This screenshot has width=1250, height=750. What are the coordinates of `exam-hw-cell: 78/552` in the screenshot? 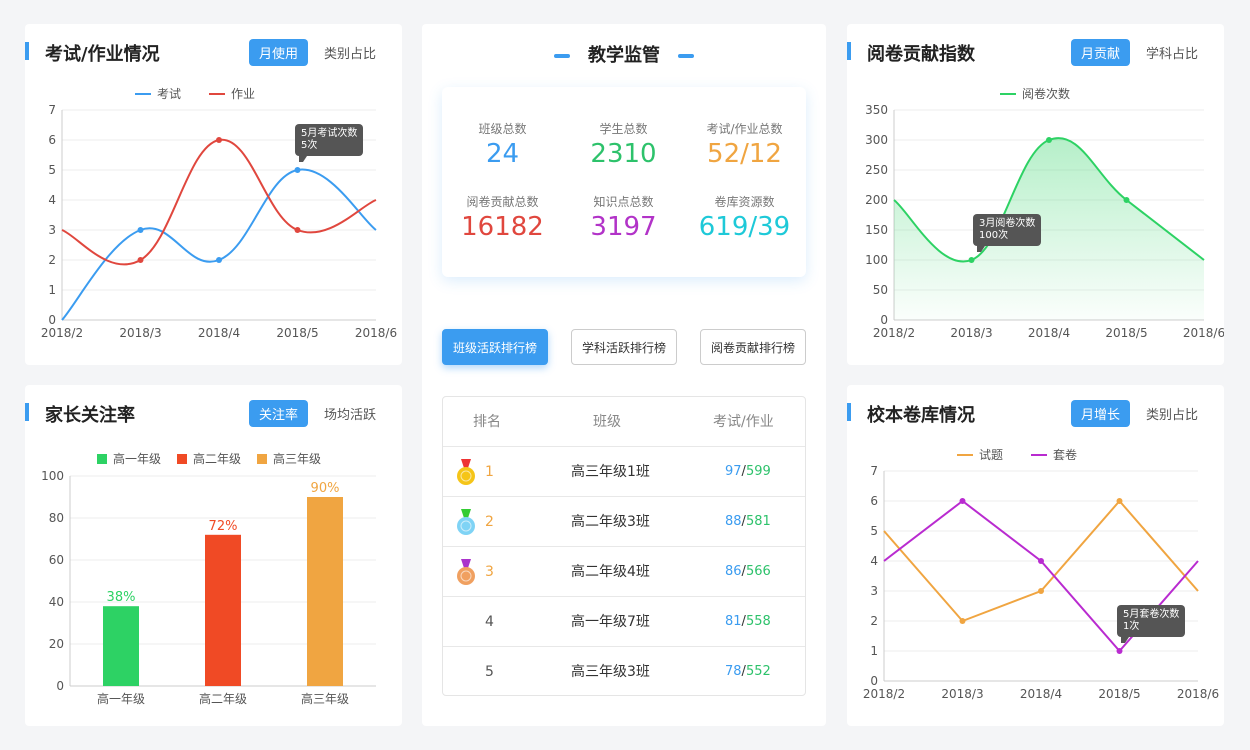 It's located at (748, 671).